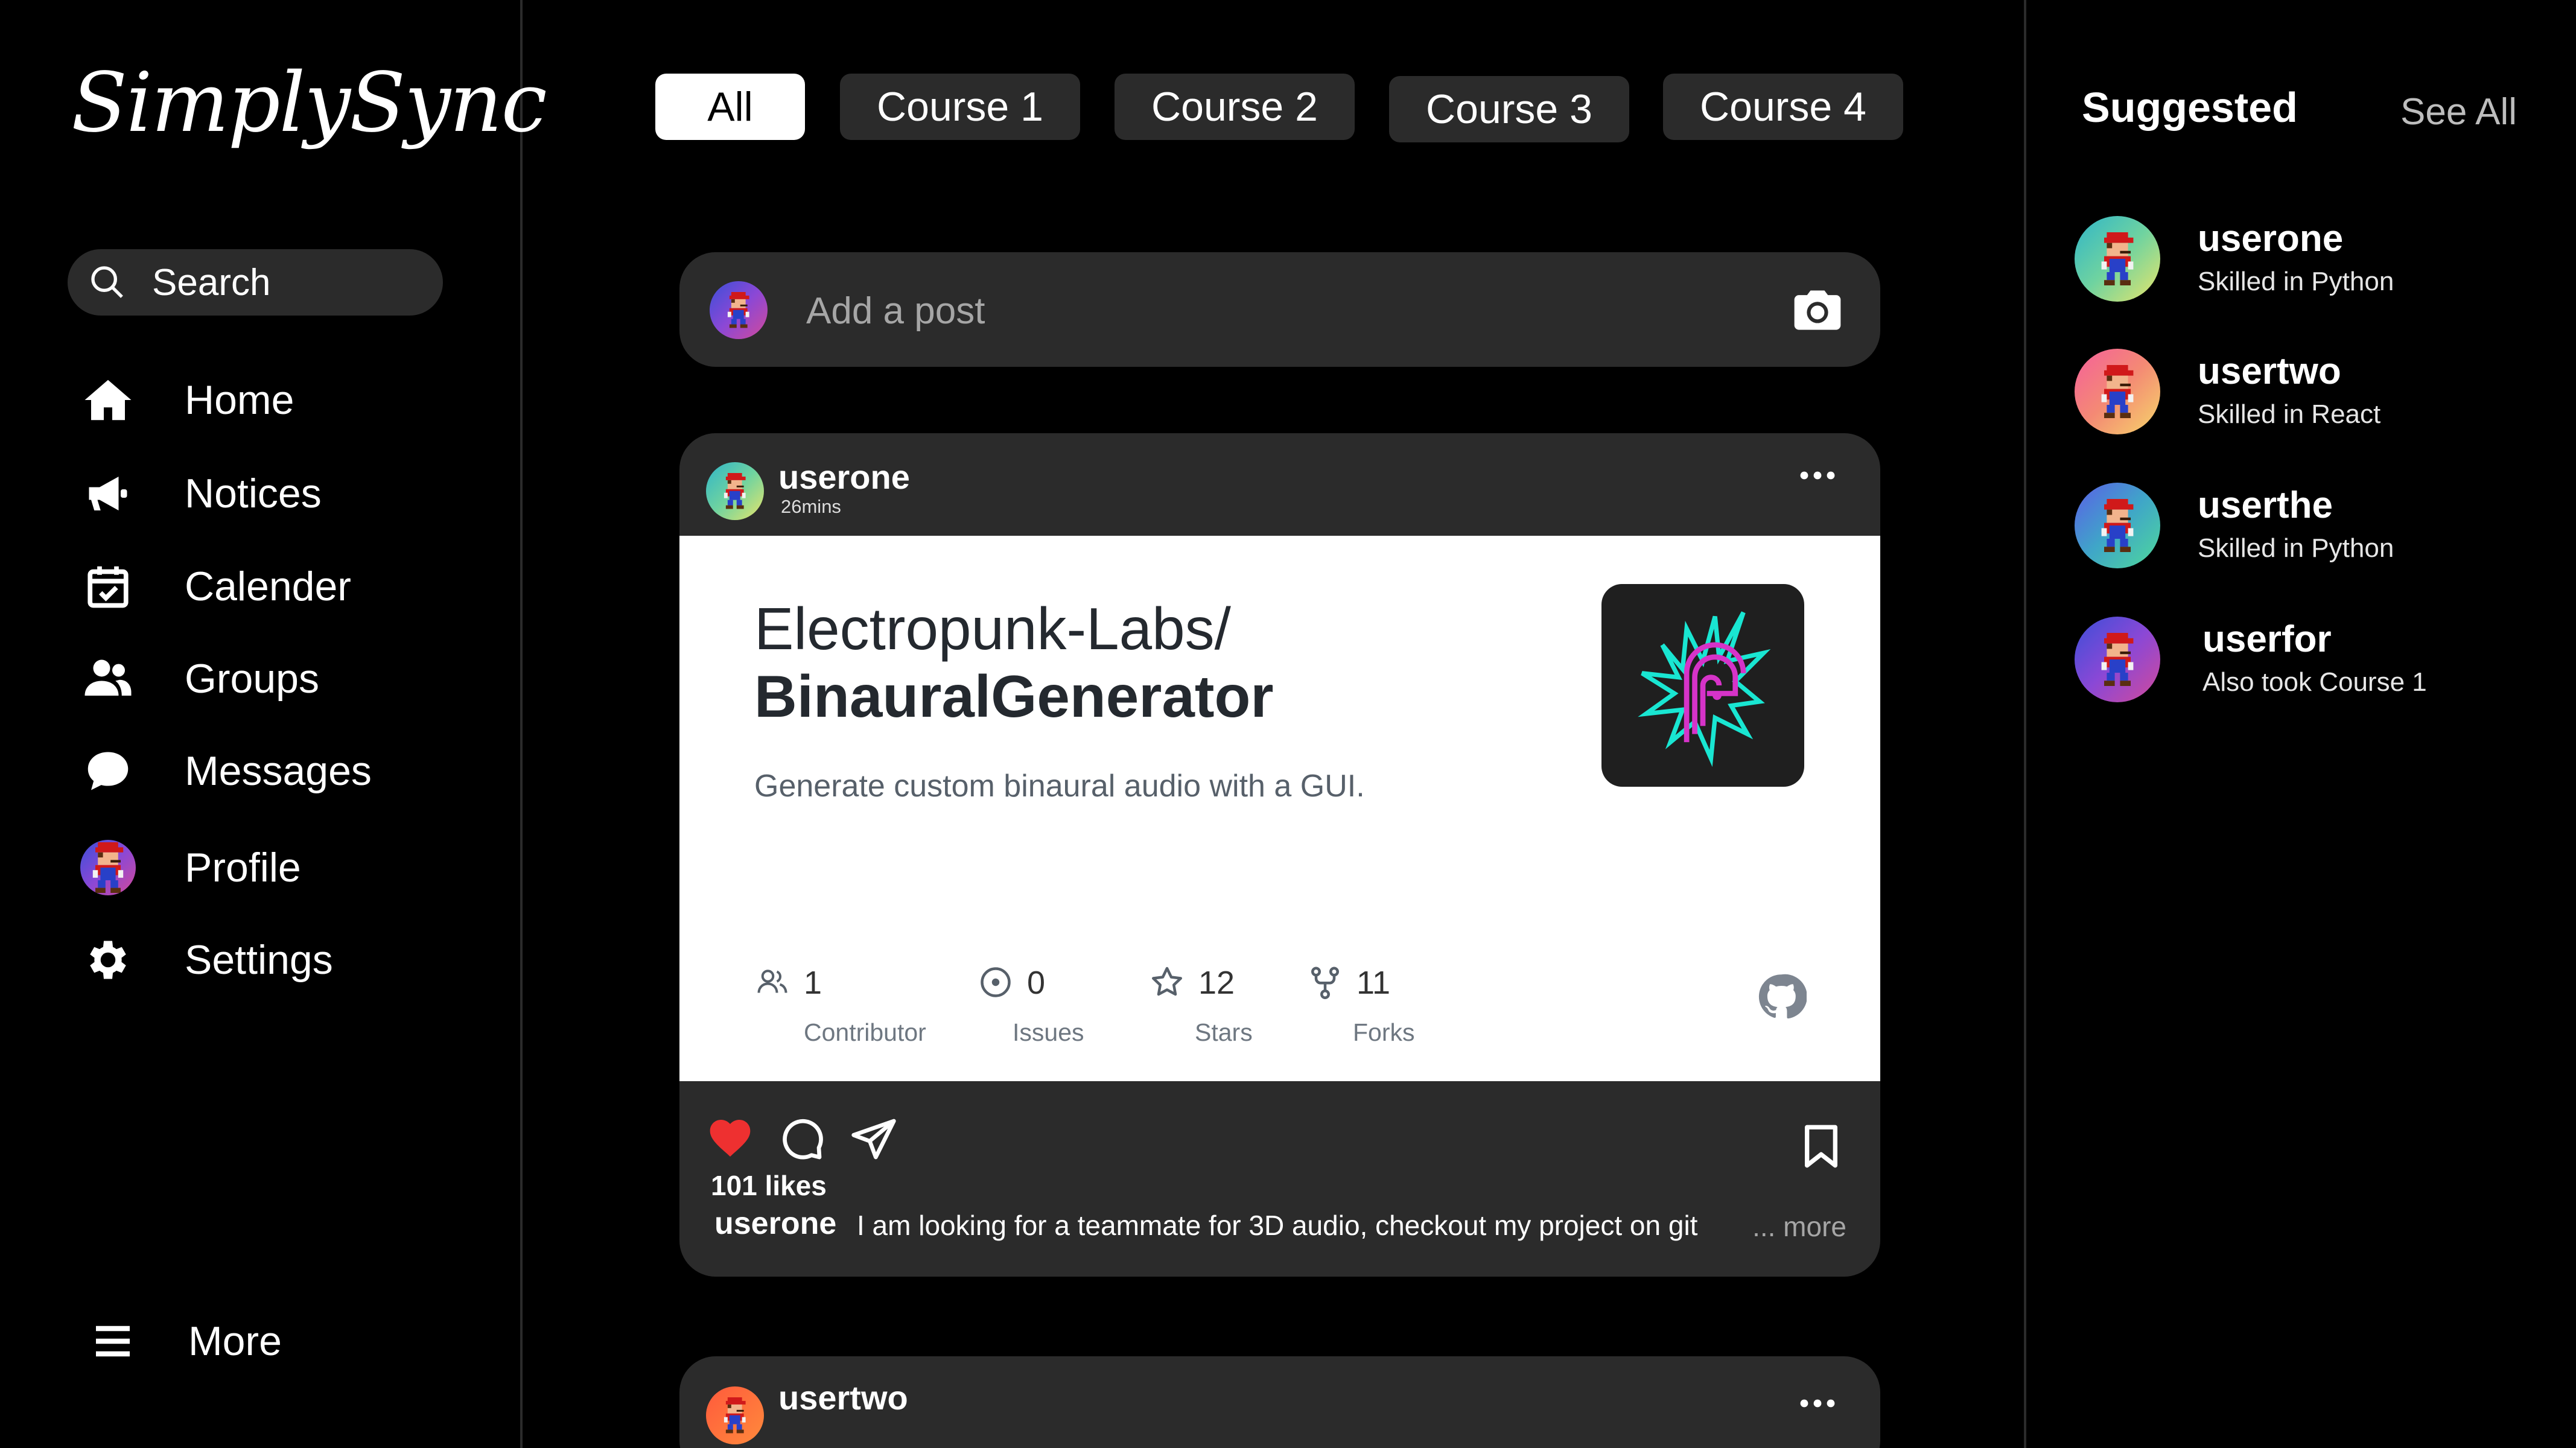 This screenshot has width=2576, height=1448. I want to click on suggested-user: usertwo Skilled in React, so click(2316, 394).